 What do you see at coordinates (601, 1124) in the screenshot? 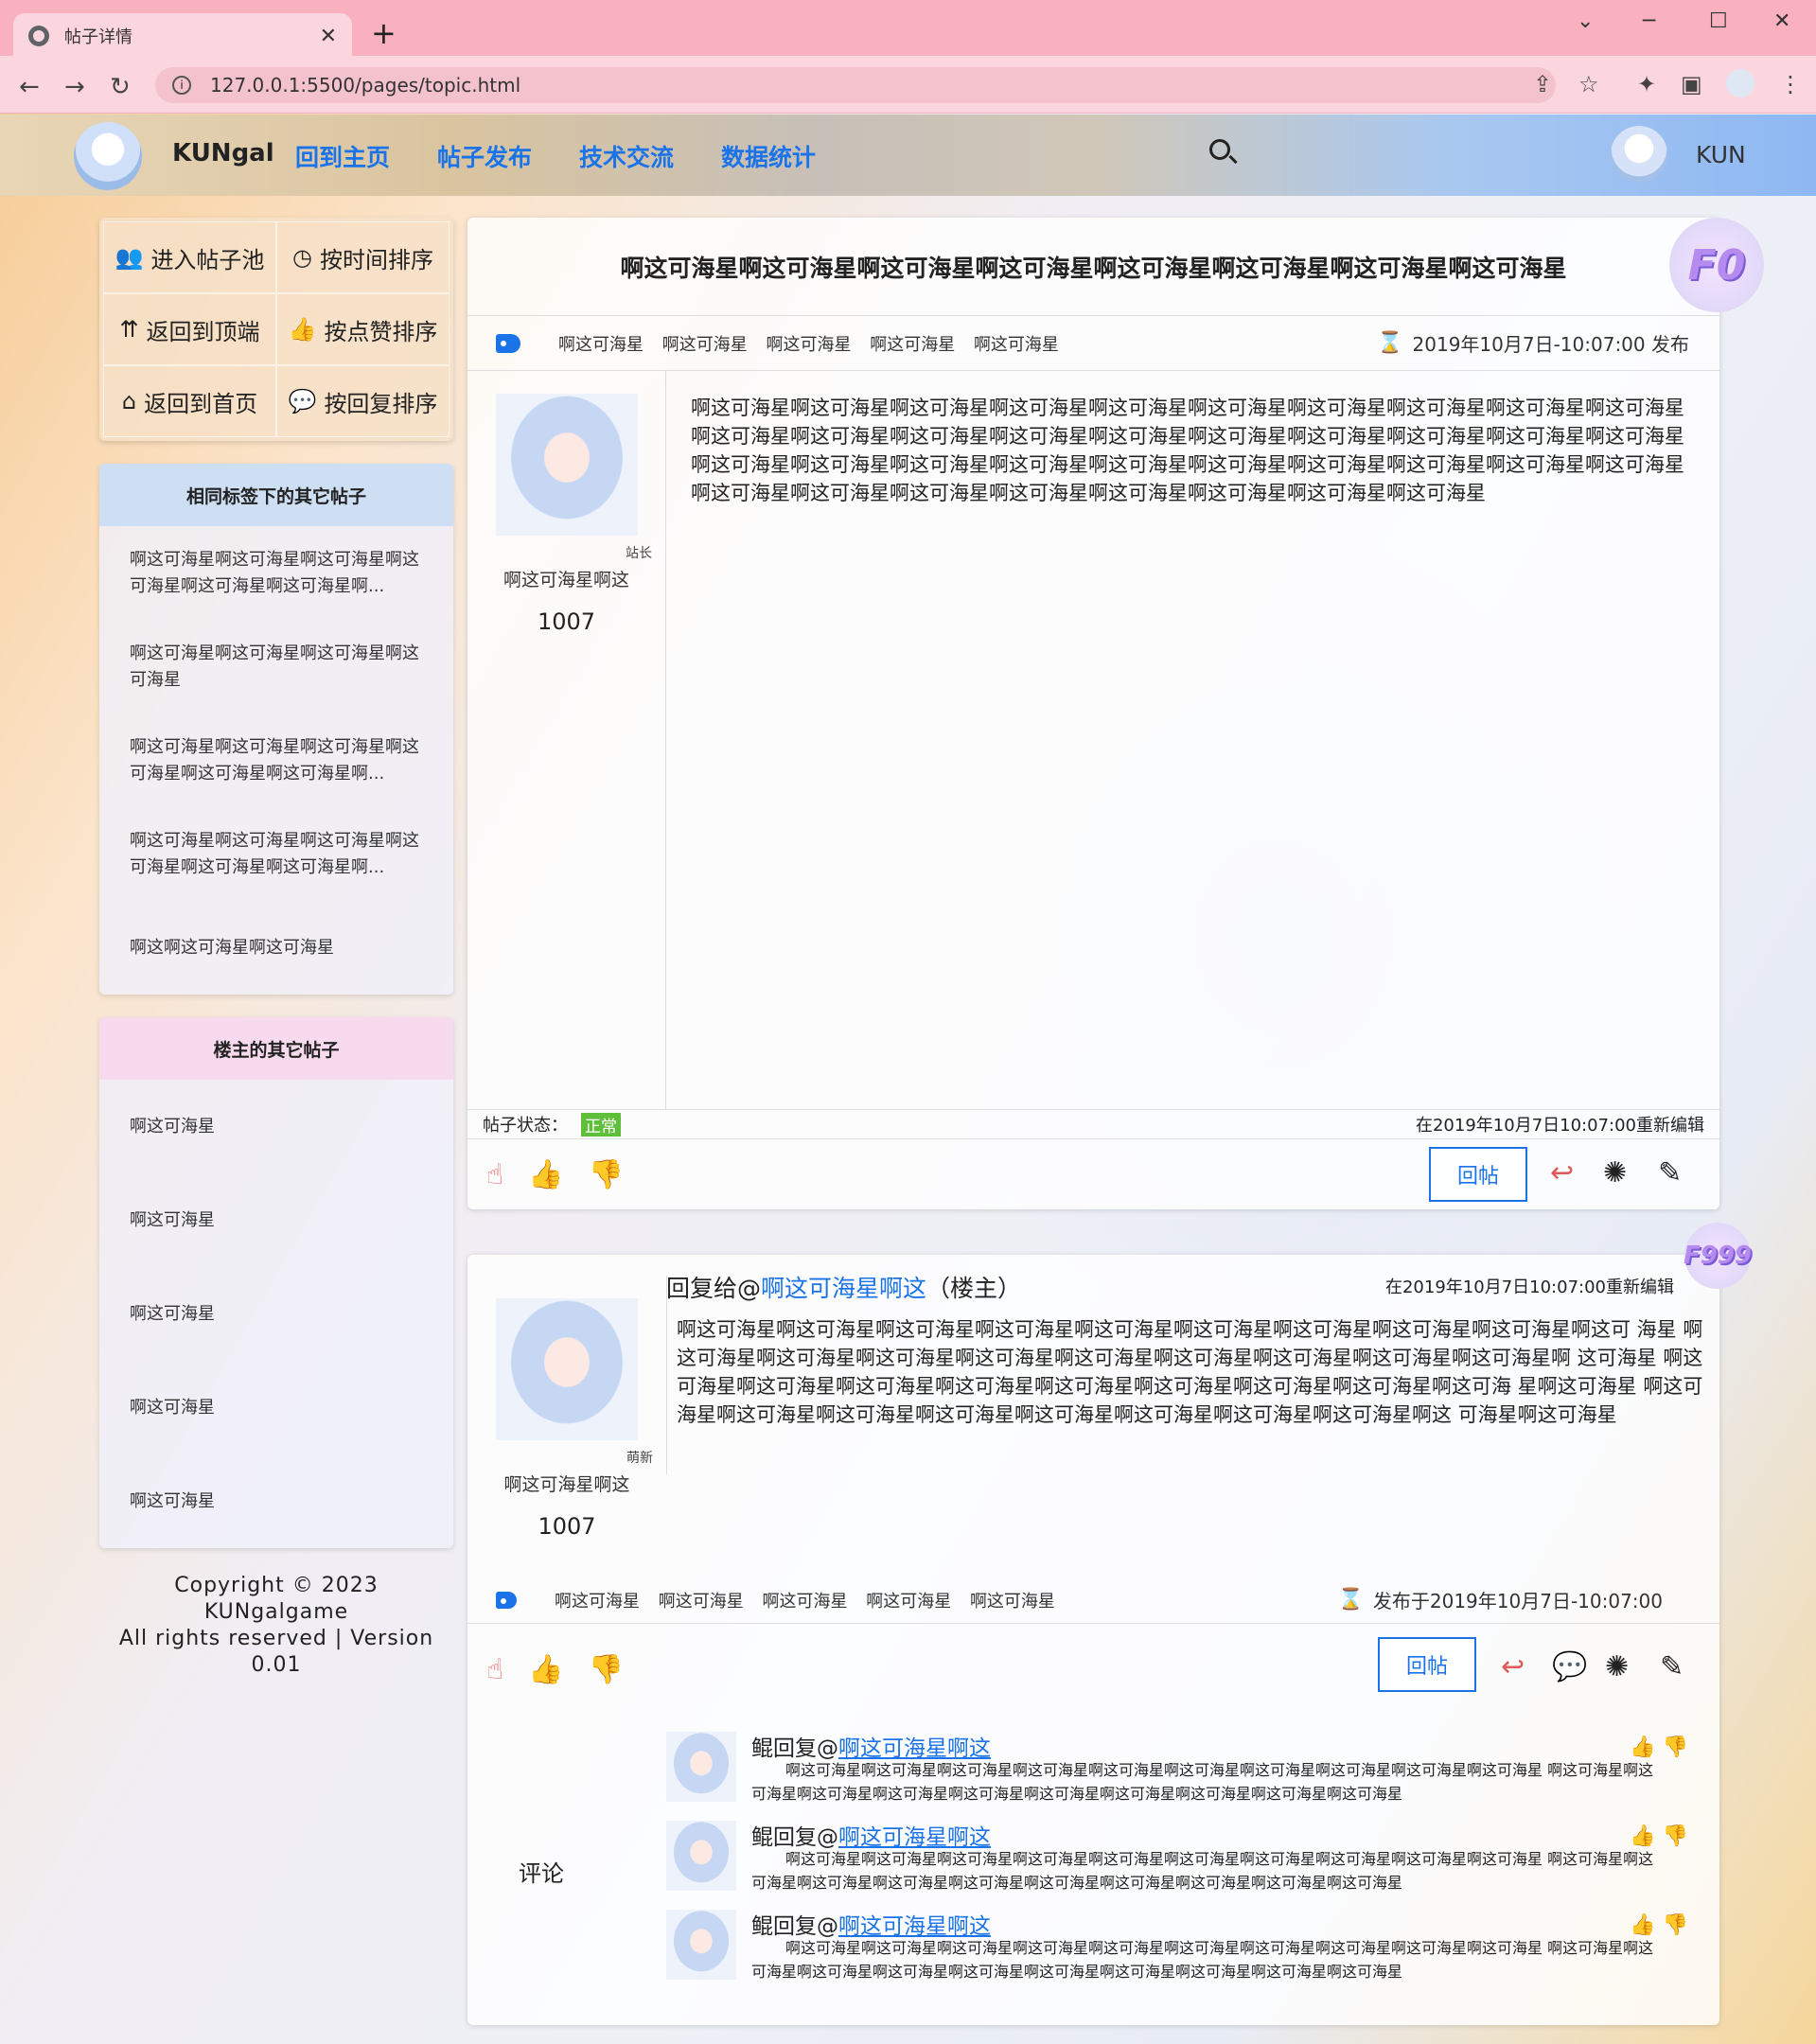
I see `status-badge: 正常` at bounding box center [601, 1124].